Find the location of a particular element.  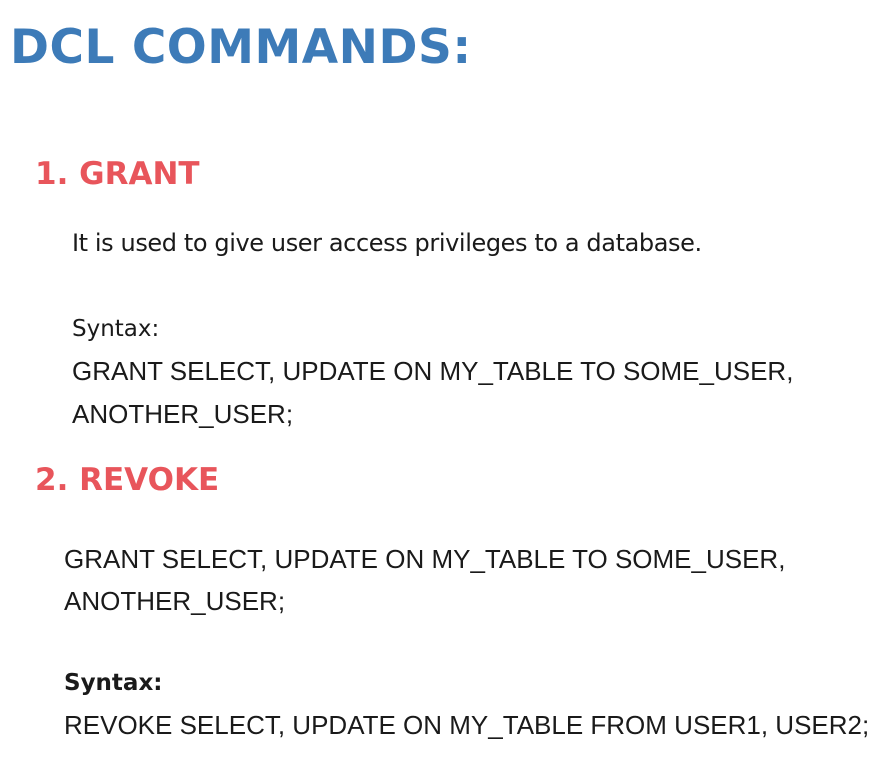

grant-heading: 1. GRANT is located at coordinates (117, 174).